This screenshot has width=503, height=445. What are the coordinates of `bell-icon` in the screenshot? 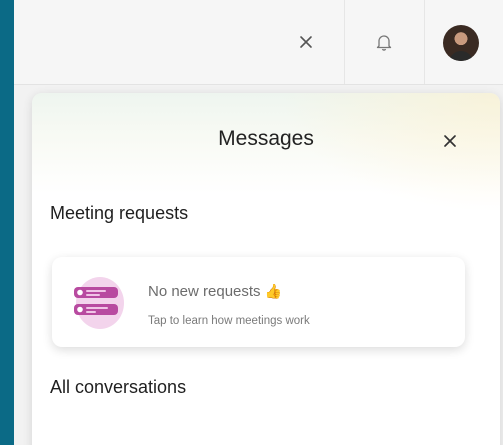 It's located at (384, 43).